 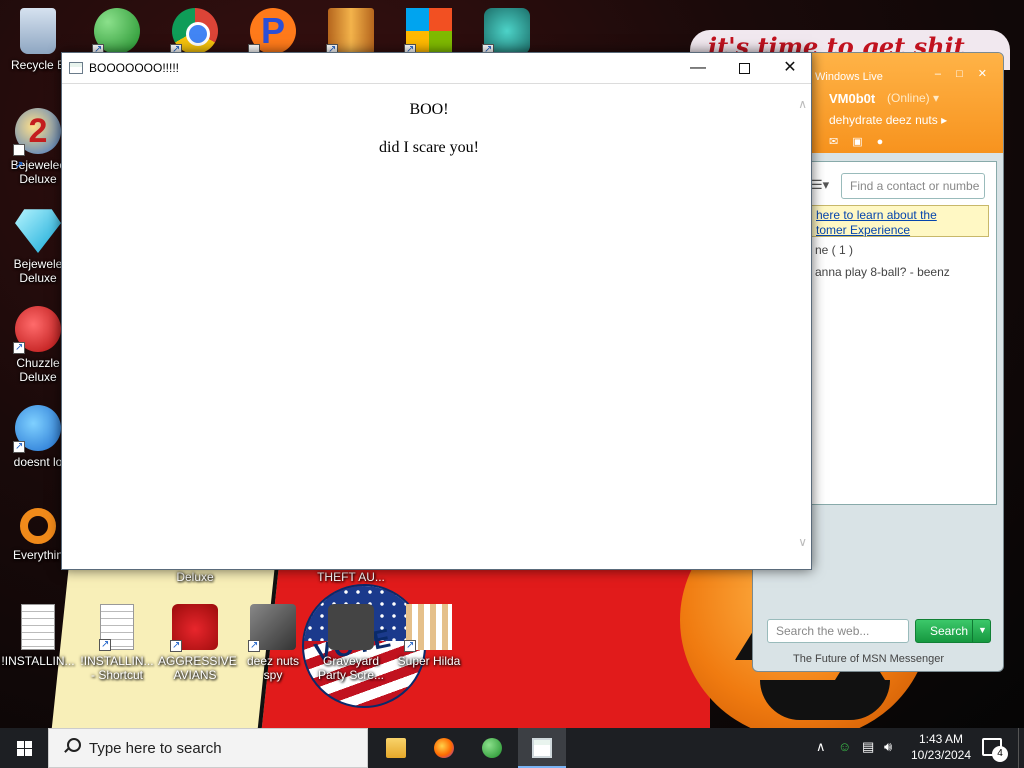 I want to click on desktop-icon-game, so click(x=507, y=33).